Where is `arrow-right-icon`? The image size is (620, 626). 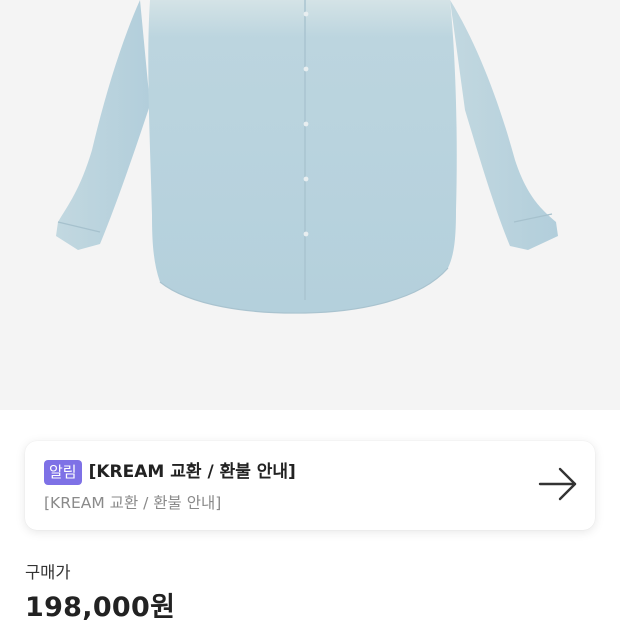 arrow-right-icon is located at coordinates (558, 484).